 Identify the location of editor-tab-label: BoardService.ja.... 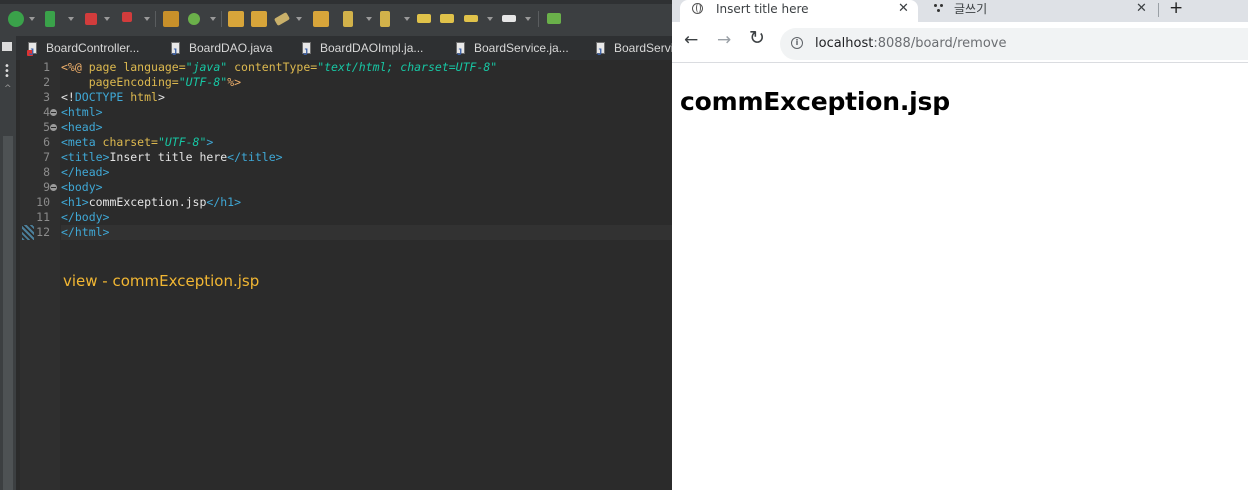
(521, 48).